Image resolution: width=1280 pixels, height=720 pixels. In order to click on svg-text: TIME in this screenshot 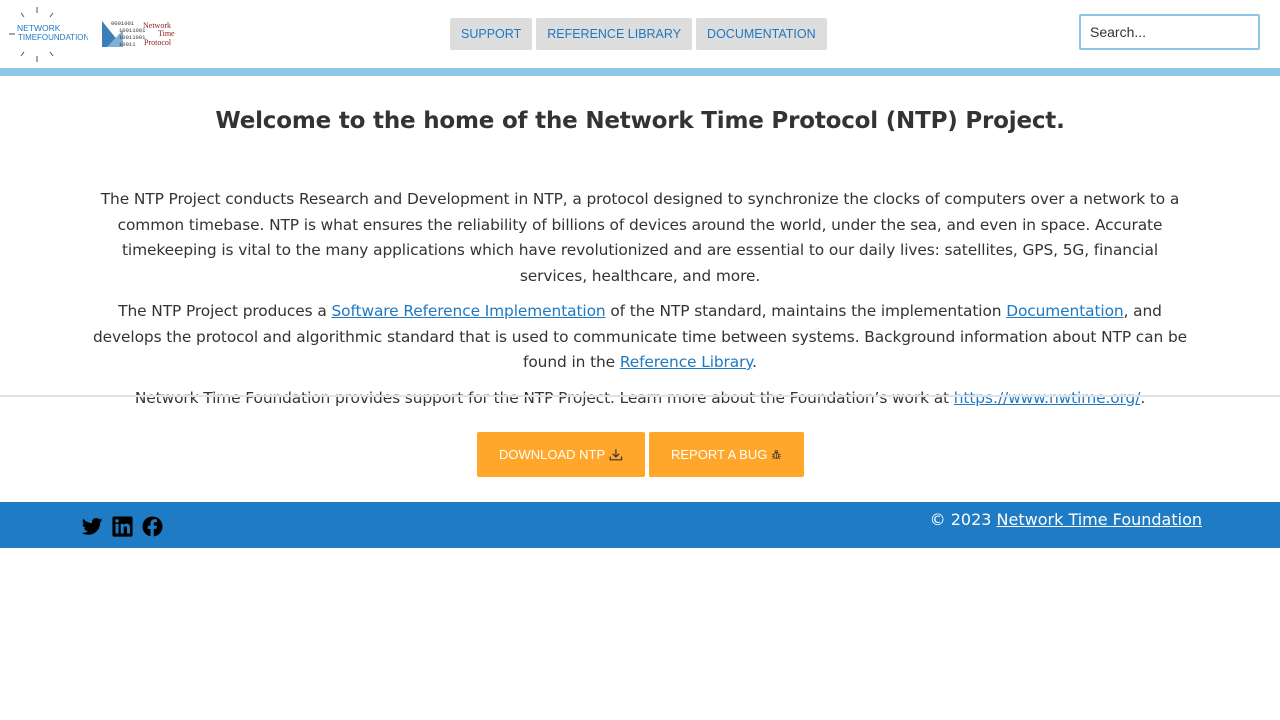, I will do `click(27, 37)`.